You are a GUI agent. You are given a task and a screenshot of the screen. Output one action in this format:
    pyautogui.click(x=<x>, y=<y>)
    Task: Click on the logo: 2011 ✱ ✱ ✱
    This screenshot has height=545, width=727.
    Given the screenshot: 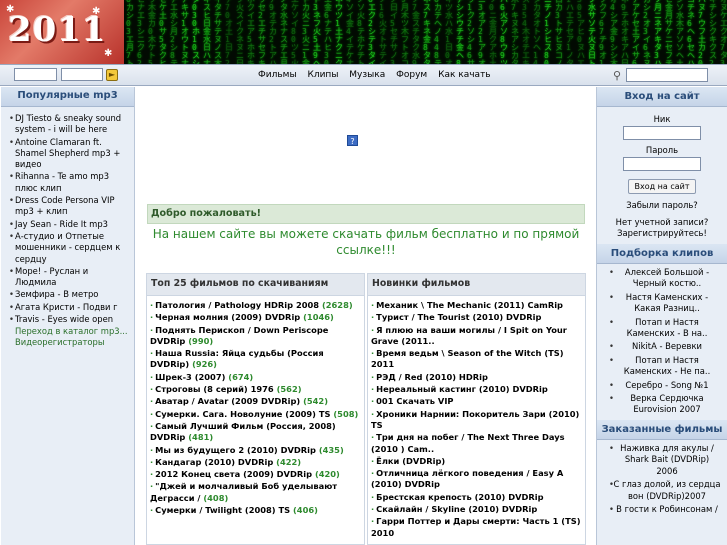 What is the action you would take?
    pyautogui.click(x=62, y=32)
    